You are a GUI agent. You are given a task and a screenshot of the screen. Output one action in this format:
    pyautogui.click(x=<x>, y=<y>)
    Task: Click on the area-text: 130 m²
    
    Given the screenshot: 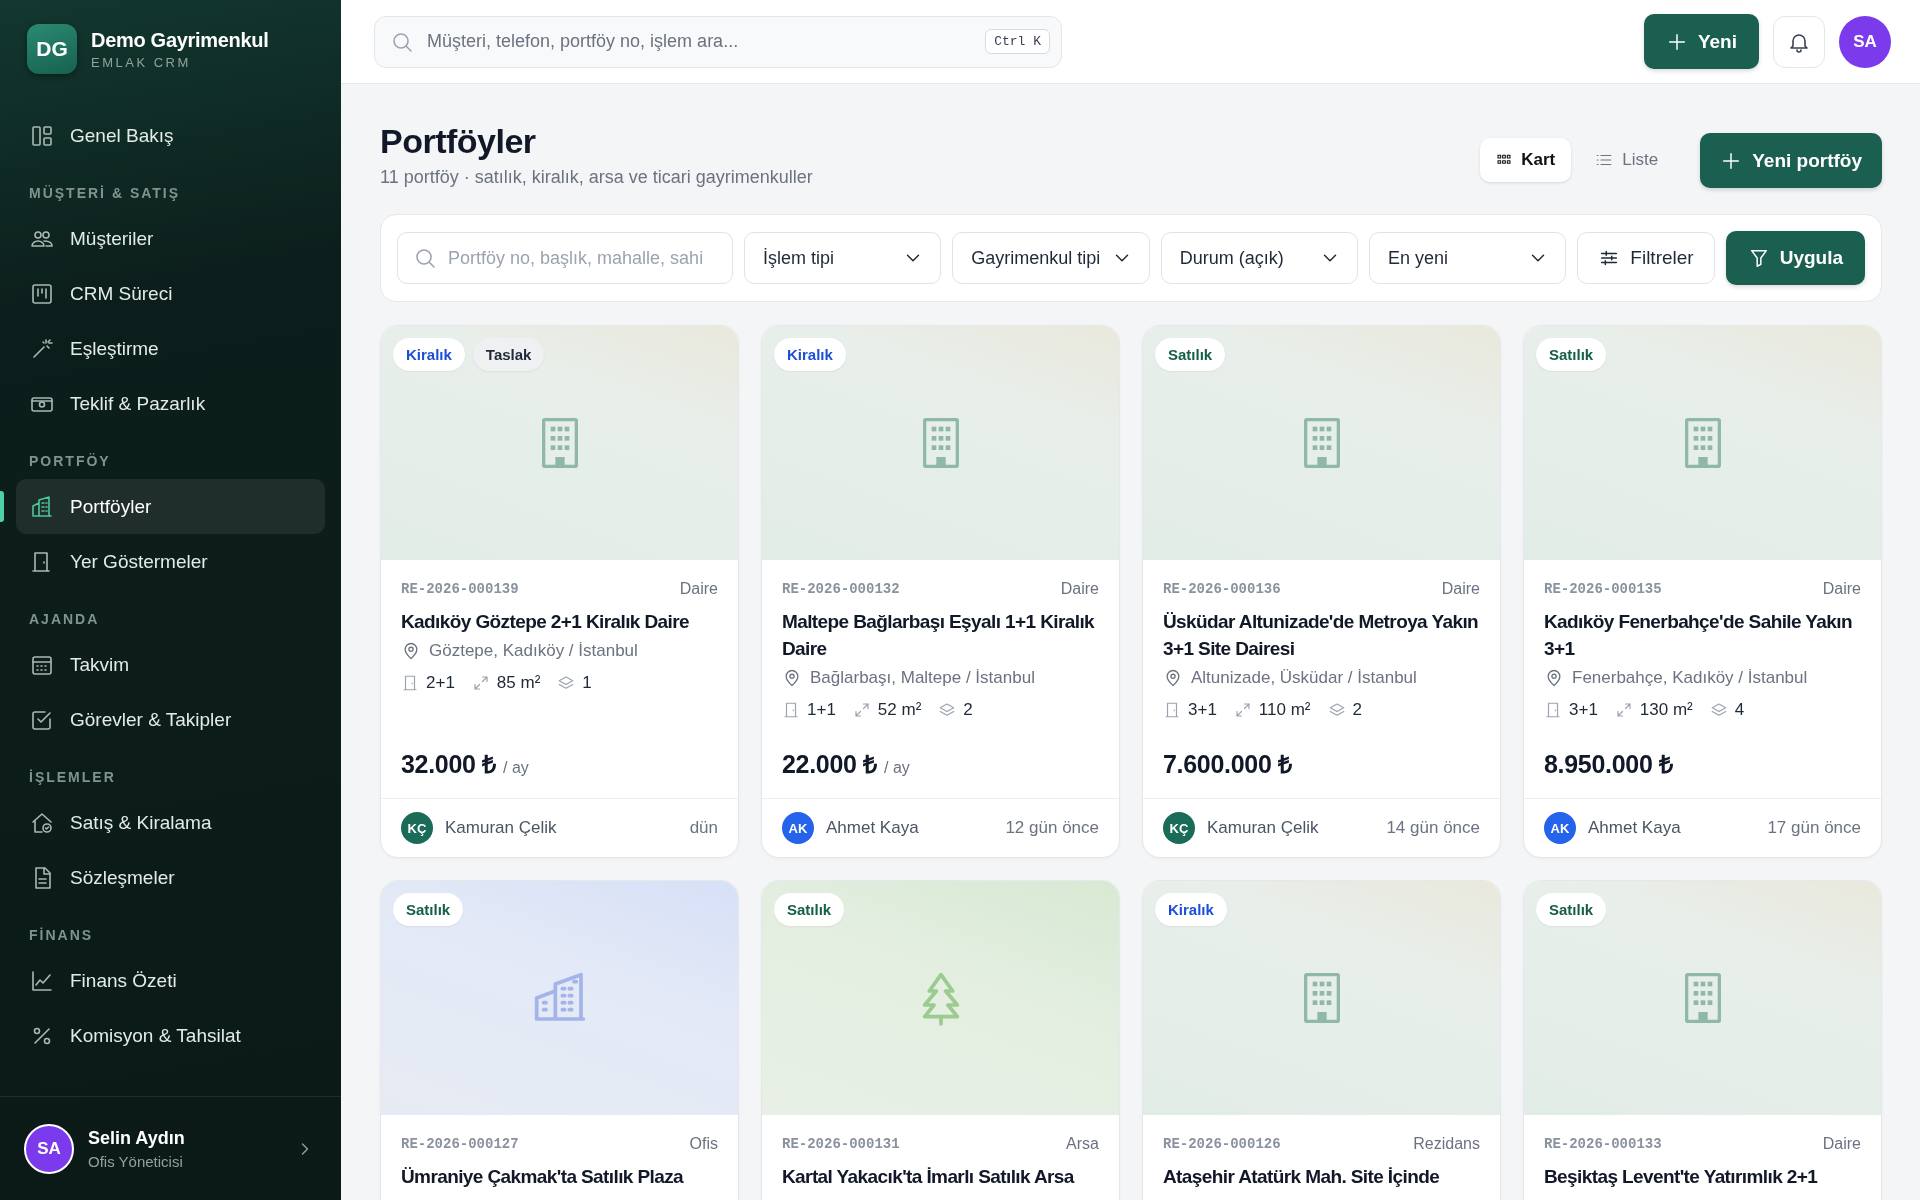 What is the action you would take?
    pyautogui.click(x=1666, y=710)
    